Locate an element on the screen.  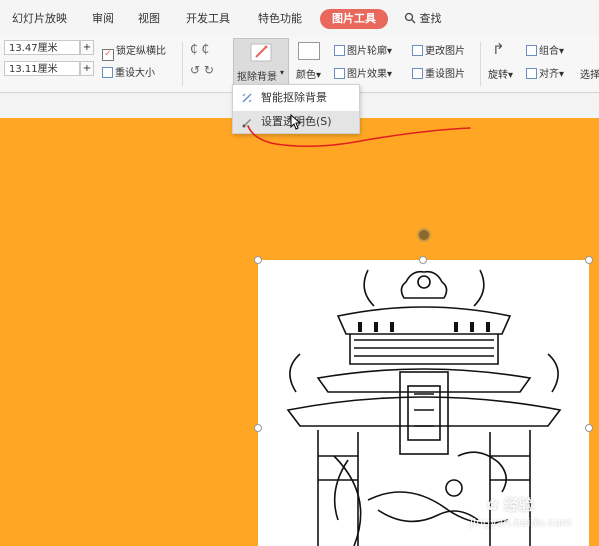
rotate-button: 旋转▾ is located at coordinates (500, 73).